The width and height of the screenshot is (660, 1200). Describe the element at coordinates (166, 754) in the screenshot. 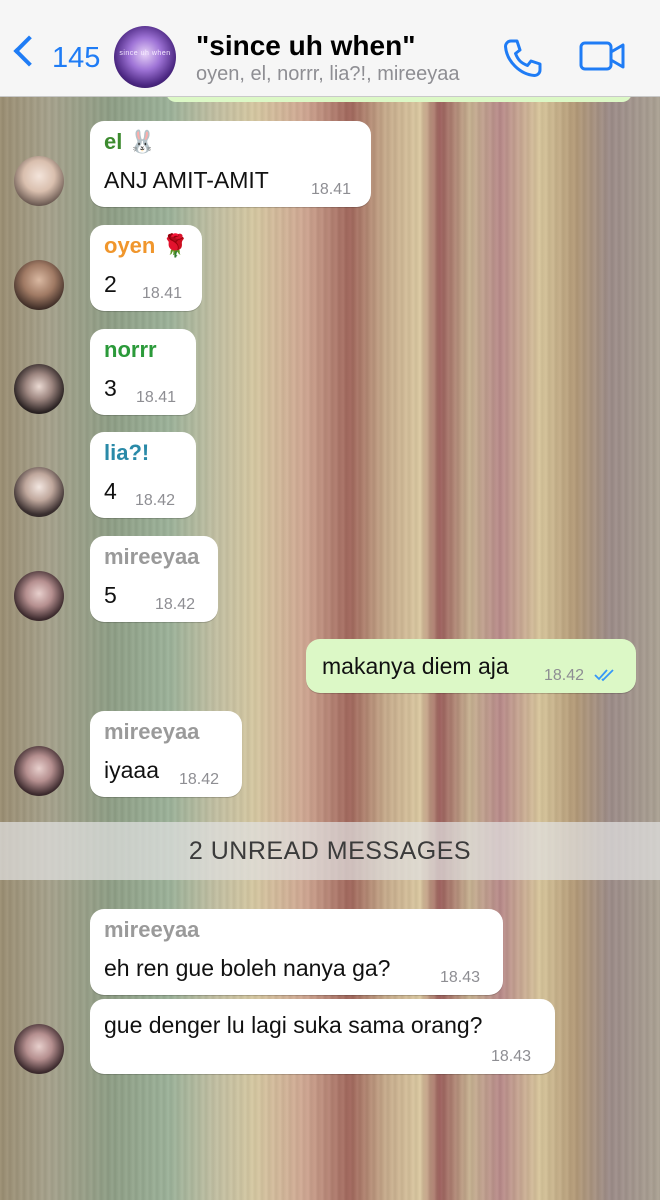

I see `message-bubble: mireeyaa iyaaa 18.42` at that location.